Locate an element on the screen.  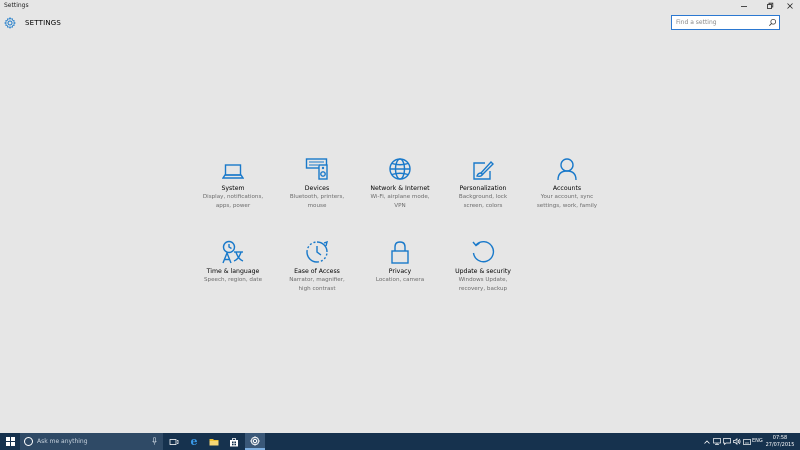
microphone-icon is located at coordinates (154, 441).